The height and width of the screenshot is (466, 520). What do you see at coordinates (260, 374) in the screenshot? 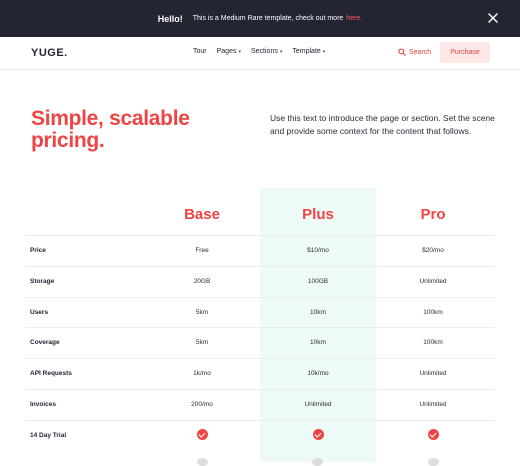
I see `table-row: API Requests 1k/mo 10k/mo Unlimited` at bounding box center [260, 374].